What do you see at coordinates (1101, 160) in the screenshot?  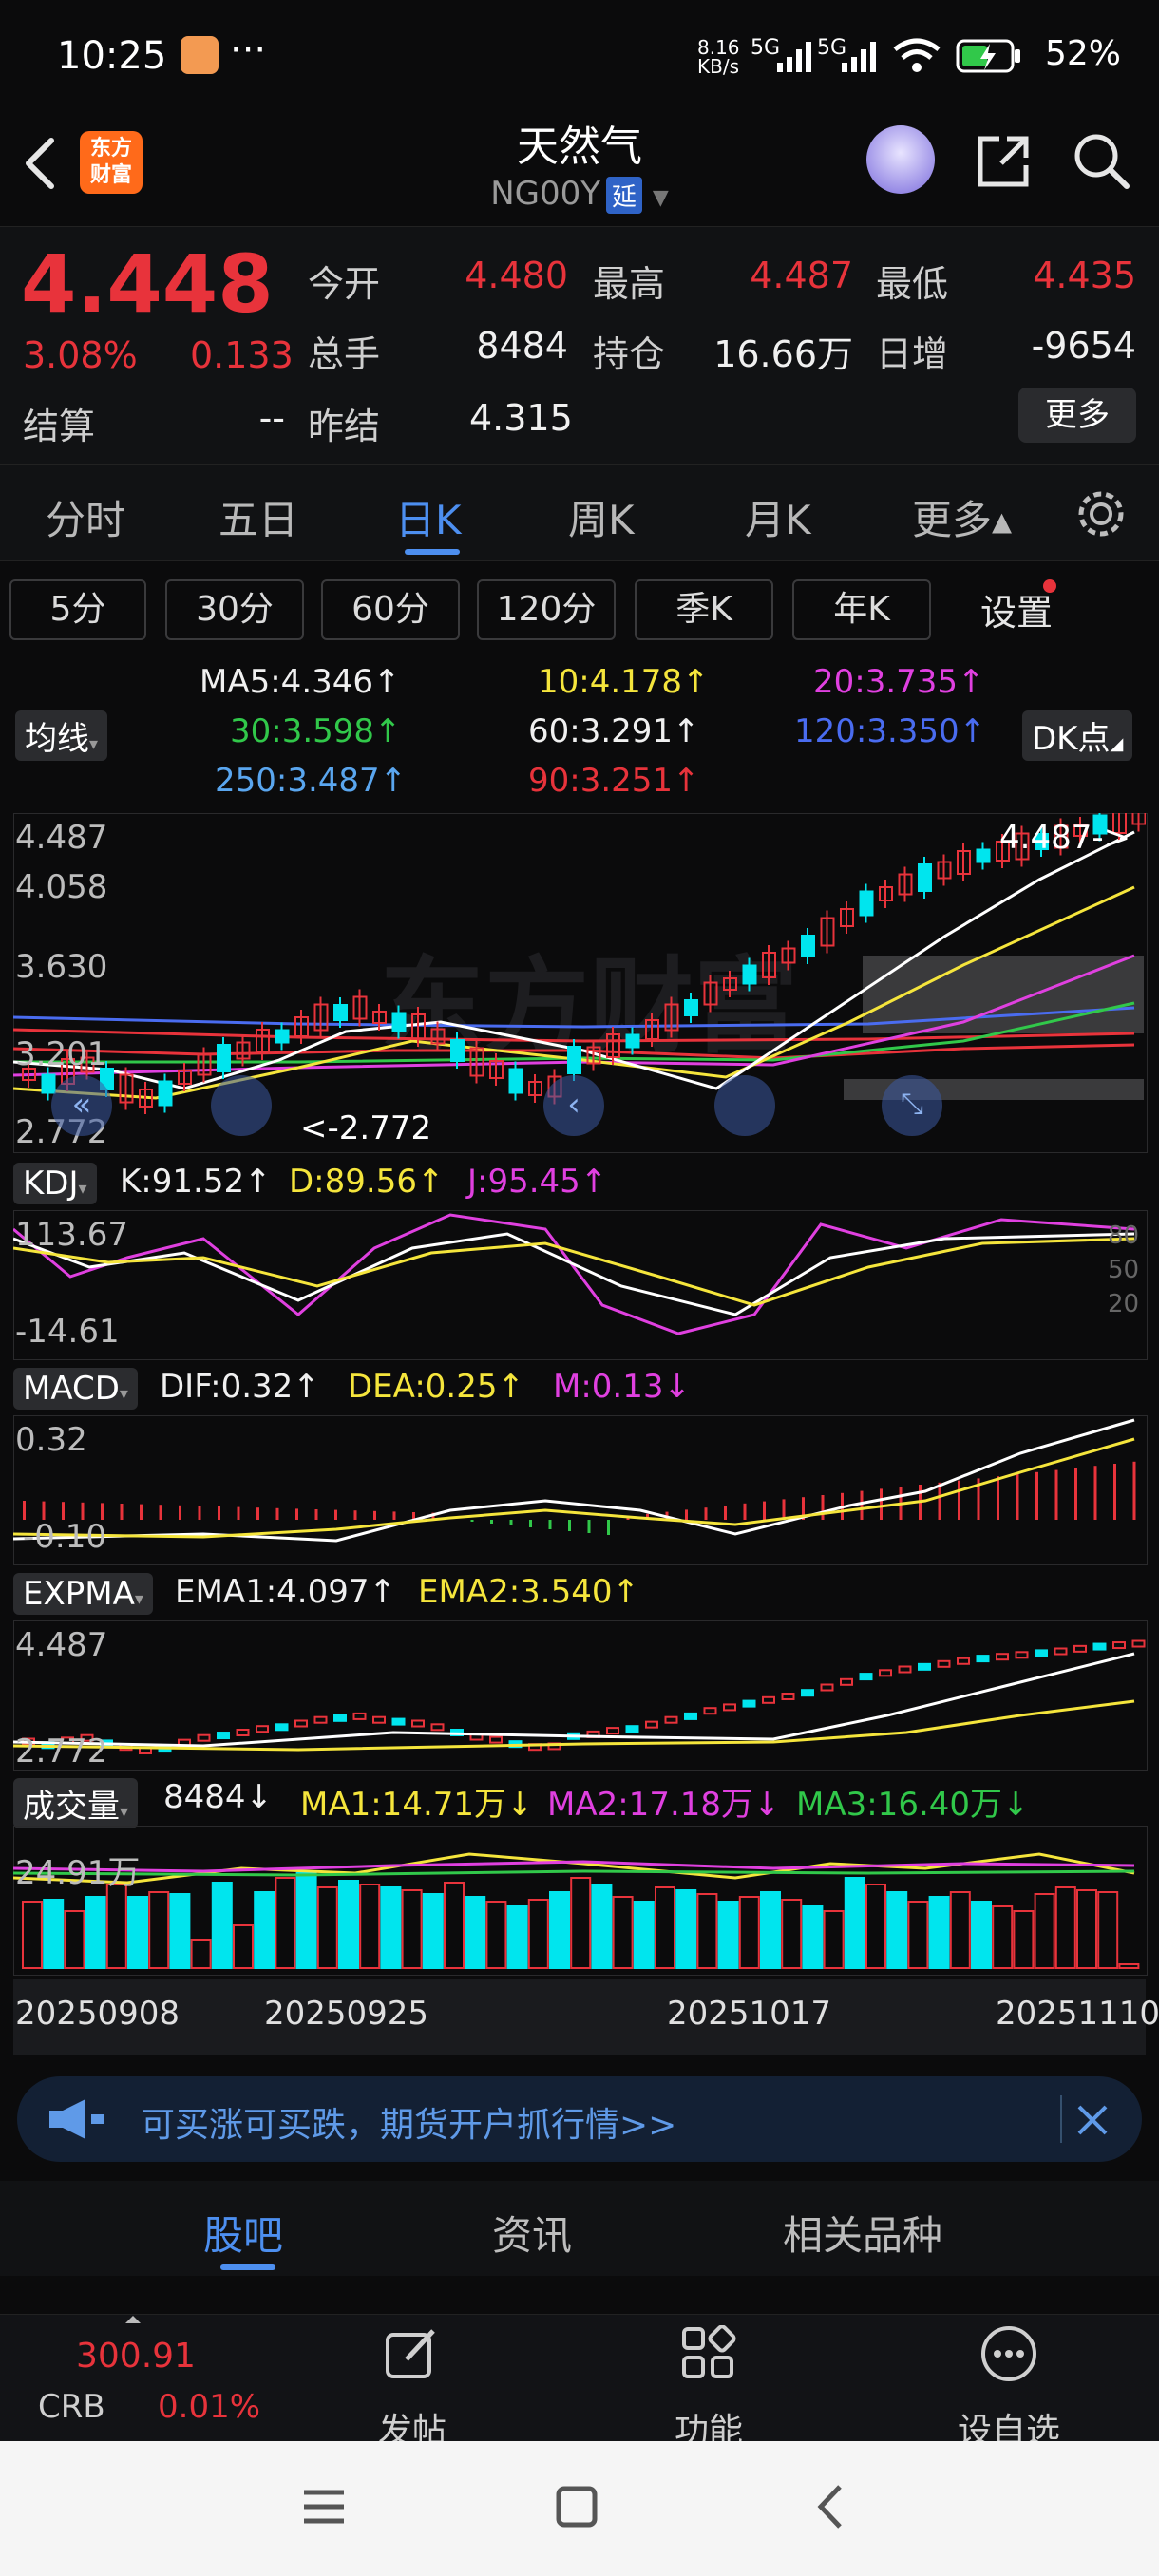 I see `search-icon` at bounding box center [1101, 160].